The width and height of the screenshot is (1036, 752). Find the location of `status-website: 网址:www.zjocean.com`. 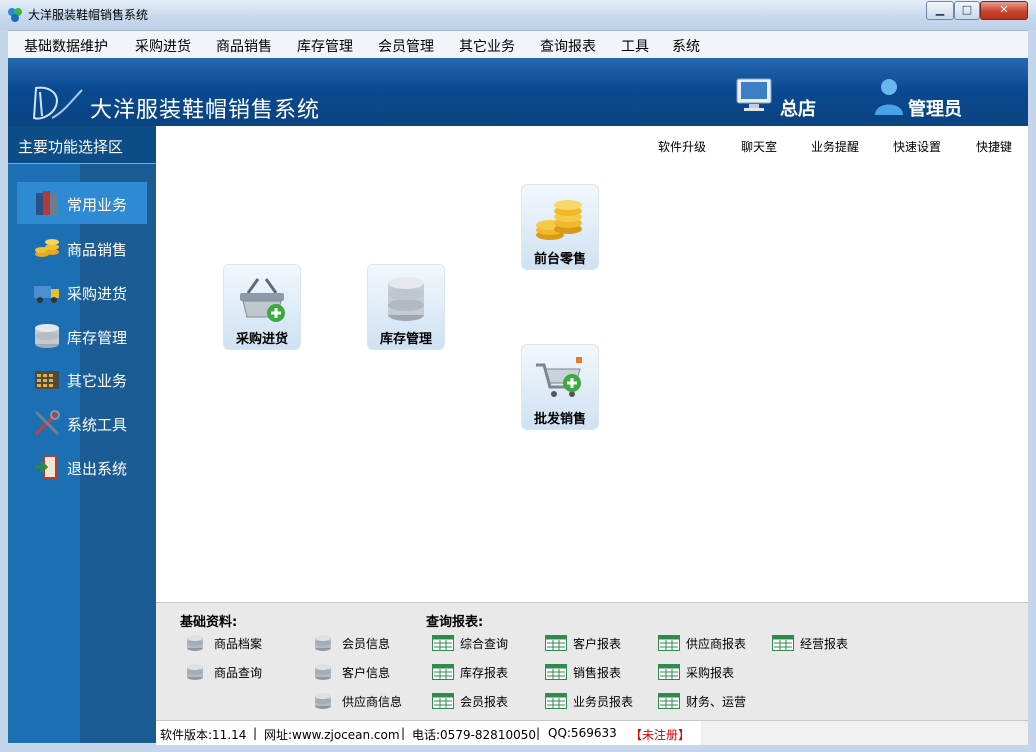

status-website: 网址:www.zjocean.com is located at coordinates (332, 735).